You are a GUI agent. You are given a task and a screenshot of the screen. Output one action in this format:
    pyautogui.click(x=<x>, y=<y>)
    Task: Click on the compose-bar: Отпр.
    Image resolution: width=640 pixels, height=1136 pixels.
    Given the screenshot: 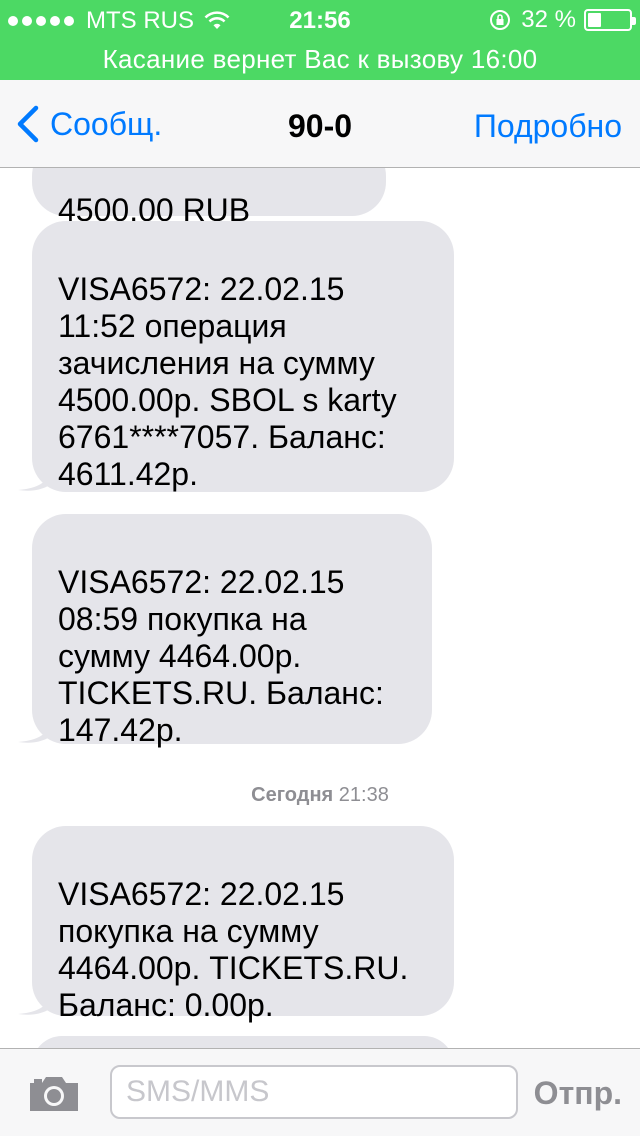 What is the action you would take?
    pyautogui.click(x=320, y=1092)
    